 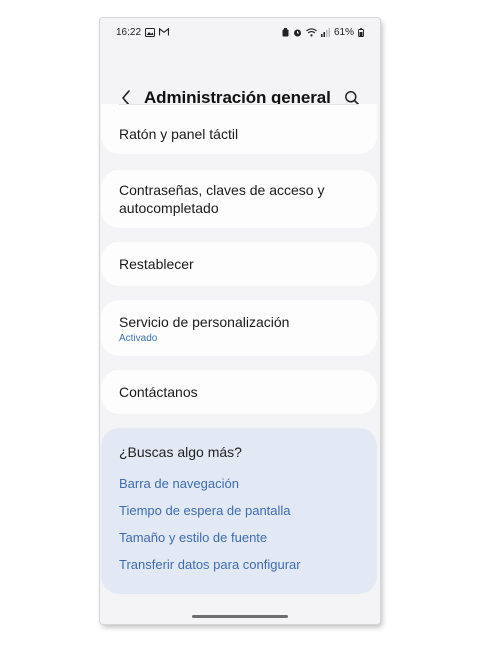 What do you see at coordinates (239, 564) in the screenshot?
I see `link-transfer-data: Transferir datos para configurar` at bounding box center [239, 564].